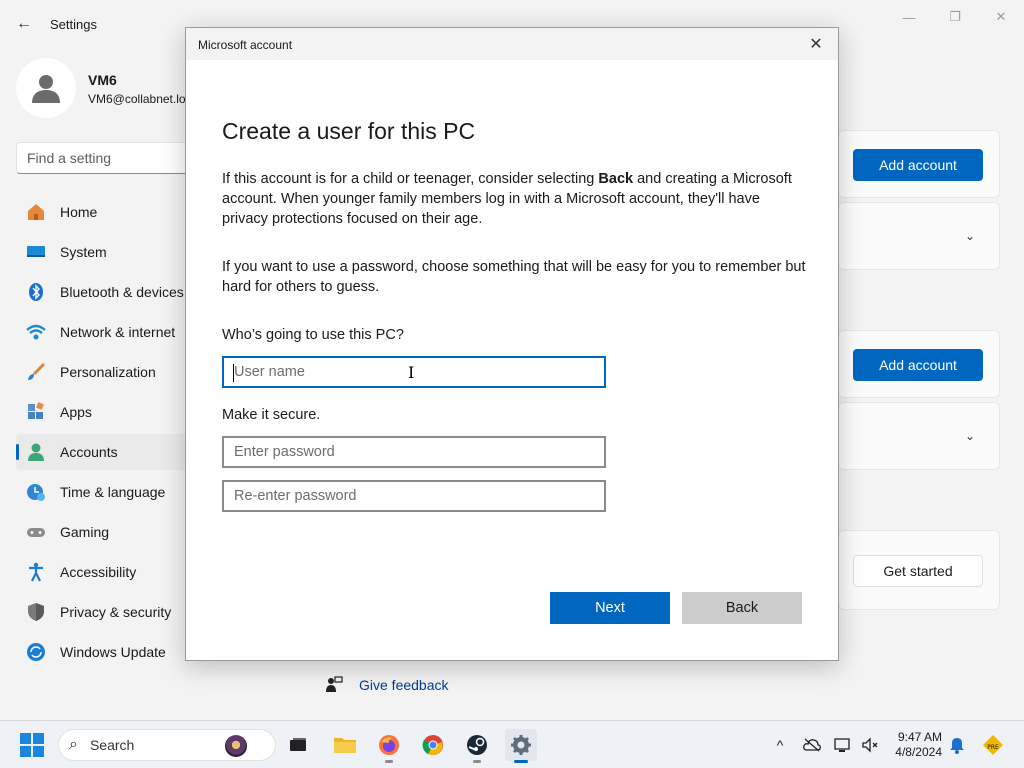 The height and width of the screenshot is (768, 1024). Describe the element at coordinates (521, 761) in the screenshot. I see `active-indicator` at that location.